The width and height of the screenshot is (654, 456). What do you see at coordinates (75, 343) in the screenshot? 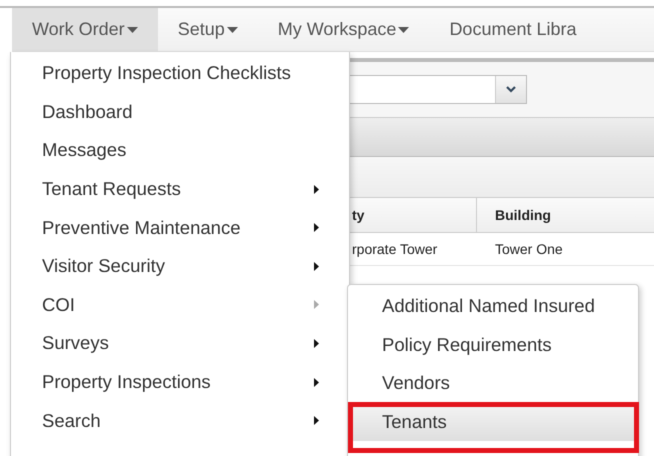
I see `menu-item-label: Surveys` at bounding box center [75, 343].